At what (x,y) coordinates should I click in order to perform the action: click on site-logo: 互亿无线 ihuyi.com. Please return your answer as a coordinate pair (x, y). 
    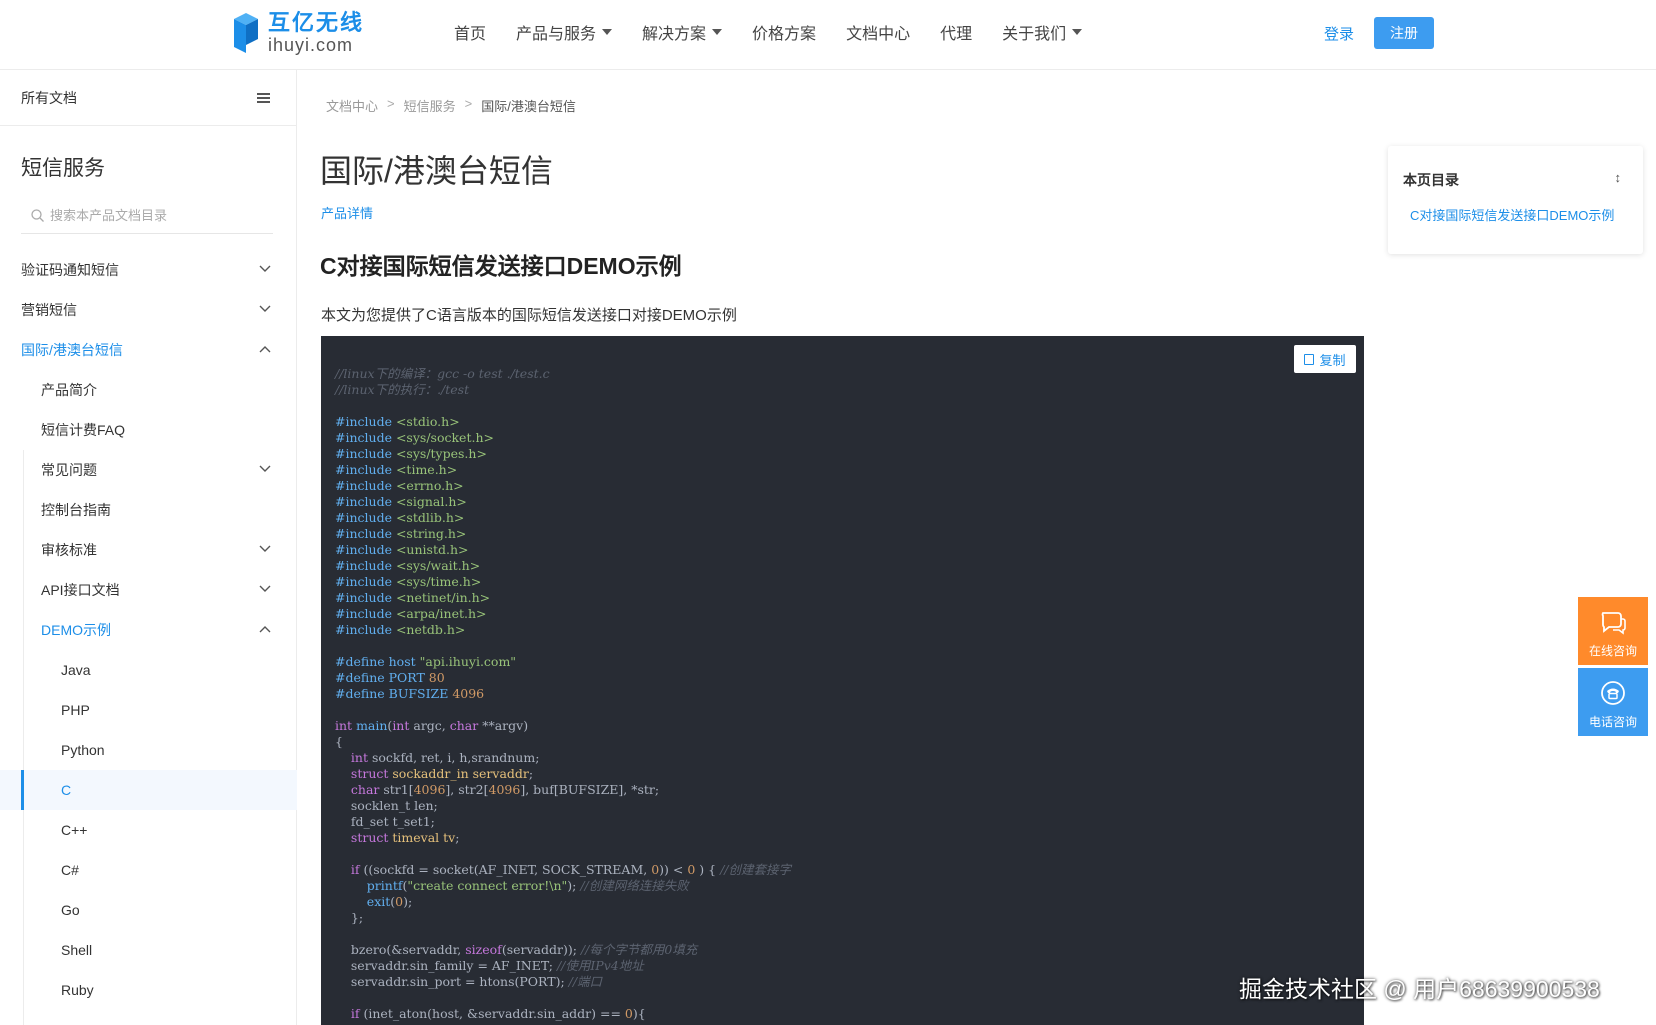
    Looking at the image, I should click on (298, 33).